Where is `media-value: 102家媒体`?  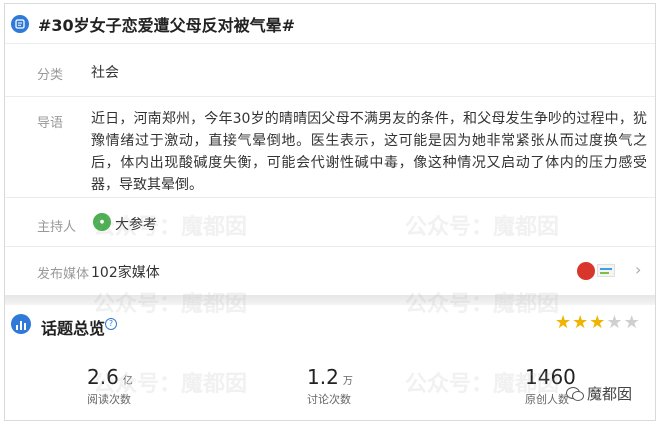 media-value: 102家媒体 is located at coordinates (125, 273).